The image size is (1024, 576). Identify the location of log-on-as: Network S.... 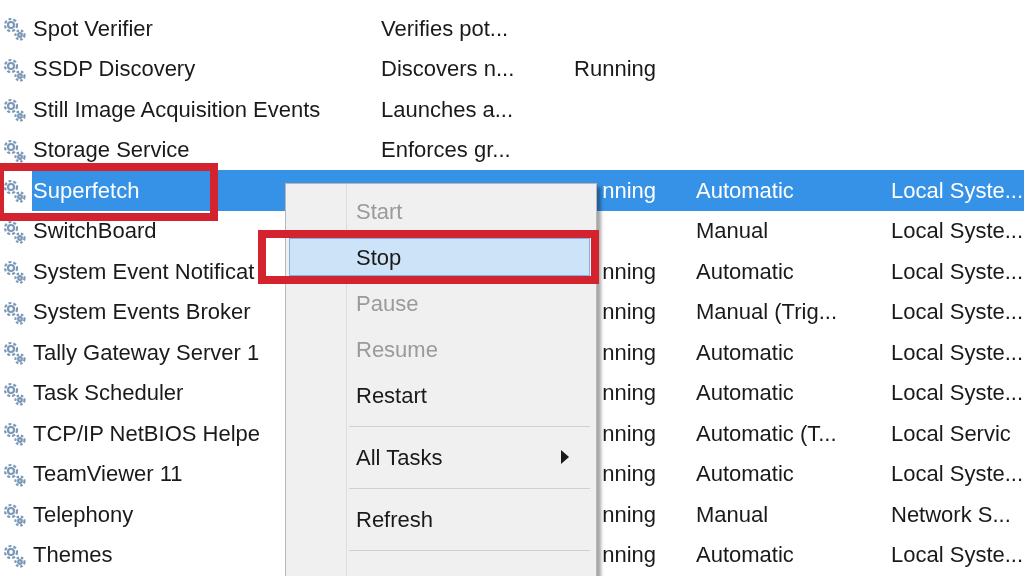
(951, 514).